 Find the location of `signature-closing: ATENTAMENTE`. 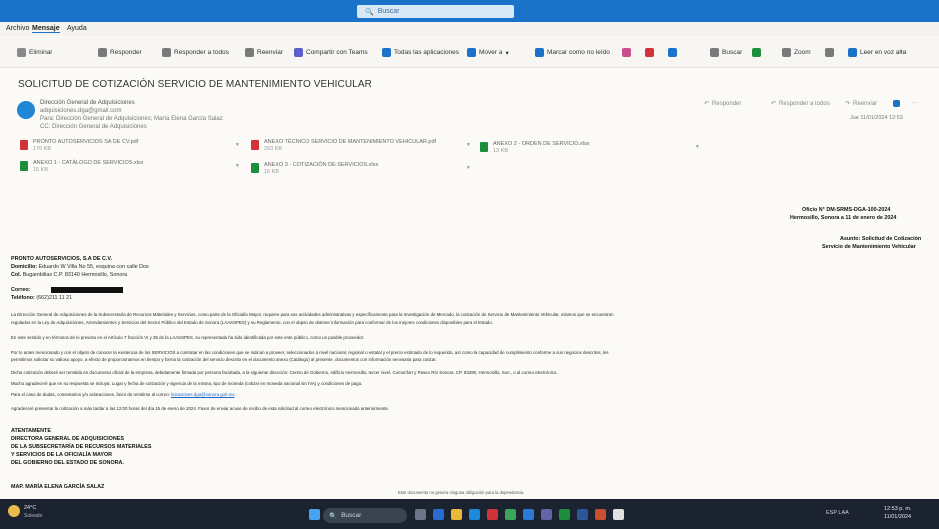

signature-closing: ATENTAMENTE is located at coordinates (31, 431).